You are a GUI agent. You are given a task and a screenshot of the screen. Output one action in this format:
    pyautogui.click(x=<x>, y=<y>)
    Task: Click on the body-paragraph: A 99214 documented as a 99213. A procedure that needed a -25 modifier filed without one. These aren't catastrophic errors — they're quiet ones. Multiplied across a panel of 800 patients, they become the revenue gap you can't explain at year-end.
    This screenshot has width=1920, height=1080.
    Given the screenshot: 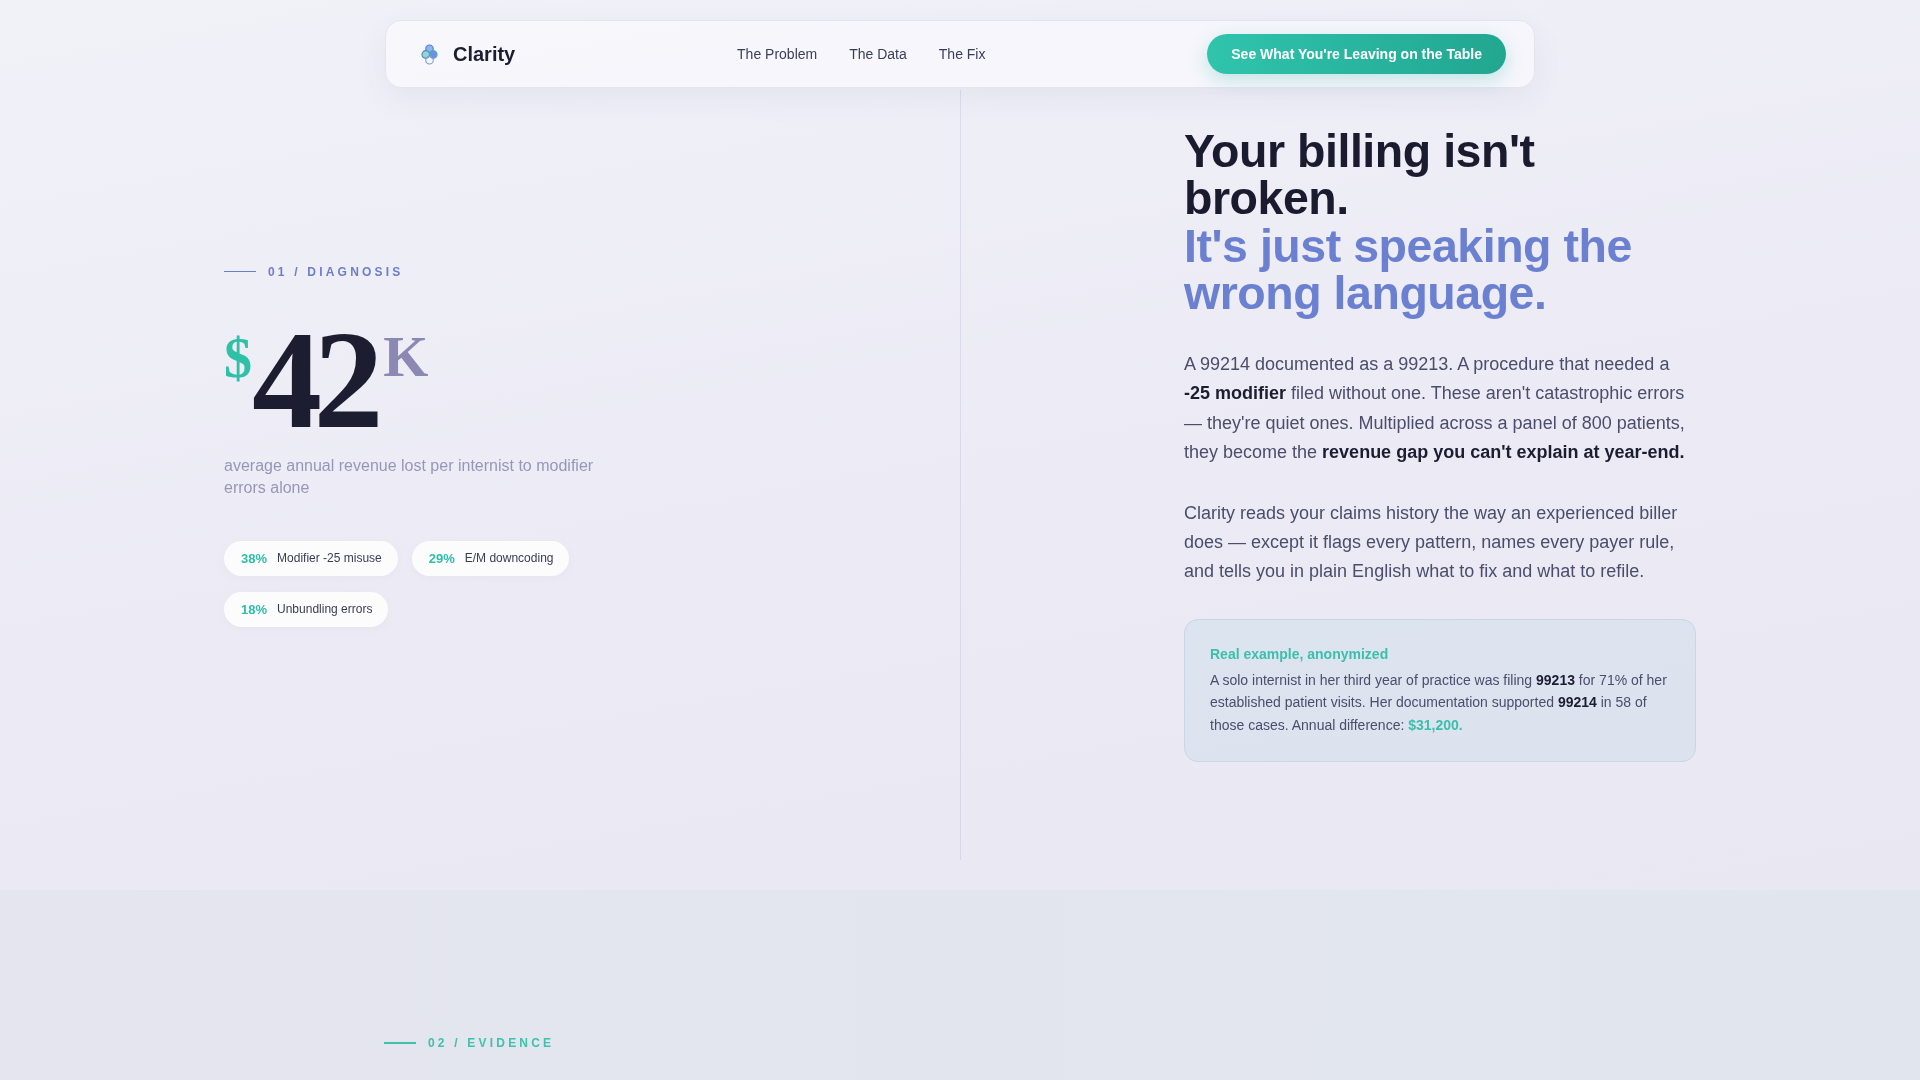 What is the action you would take?
    pyautogui.click(x=1435, y=408)
    